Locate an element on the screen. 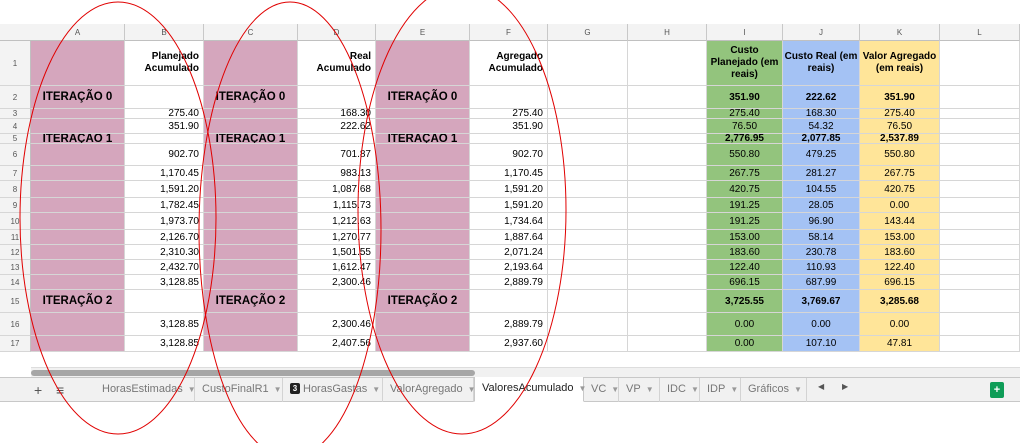 The width and height of the screenshot is (1020, 443). cell-f is located at coordinates (509, 301).